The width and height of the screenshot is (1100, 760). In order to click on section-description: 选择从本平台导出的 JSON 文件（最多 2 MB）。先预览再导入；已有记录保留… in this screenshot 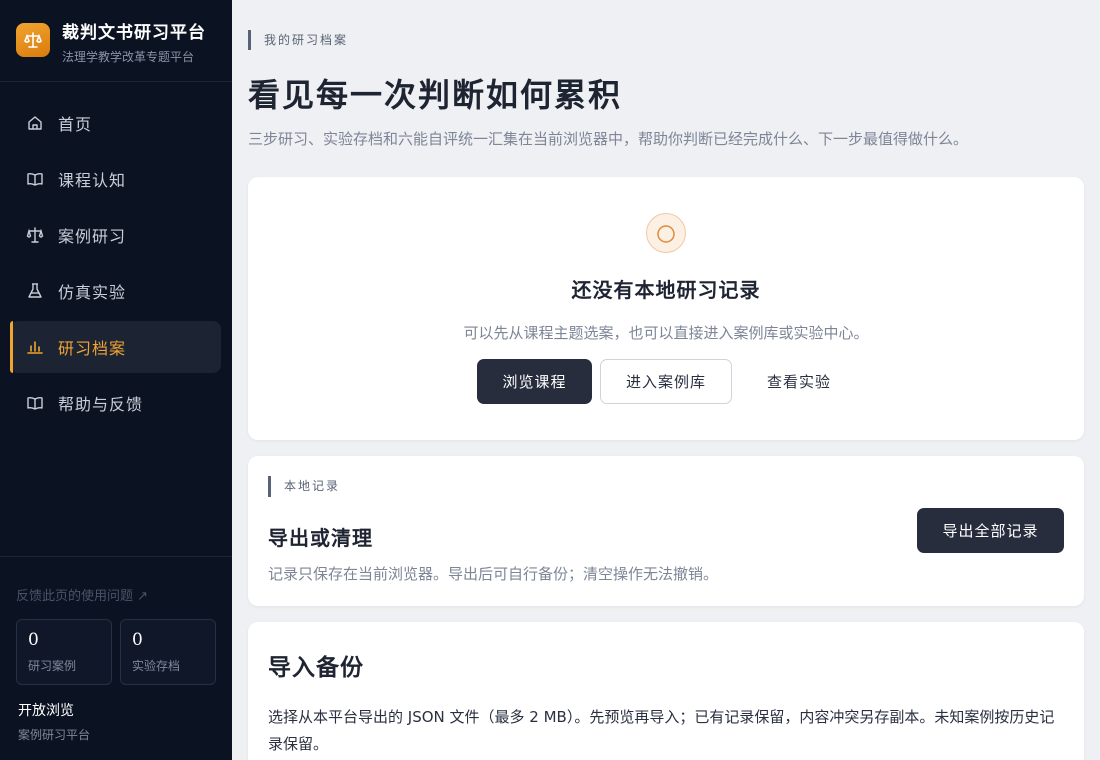, I will do `click(661, 730)`.